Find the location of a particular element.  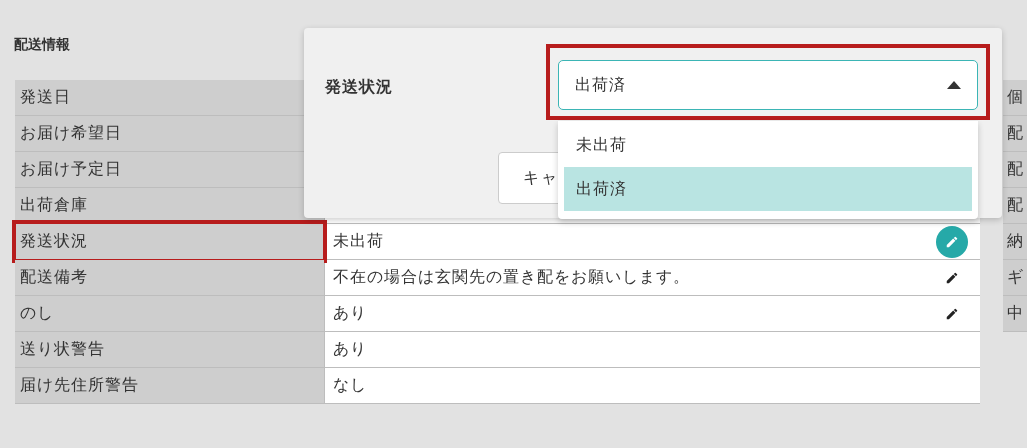

field-label: 送り状警告 is located at coordinates (169, 349).